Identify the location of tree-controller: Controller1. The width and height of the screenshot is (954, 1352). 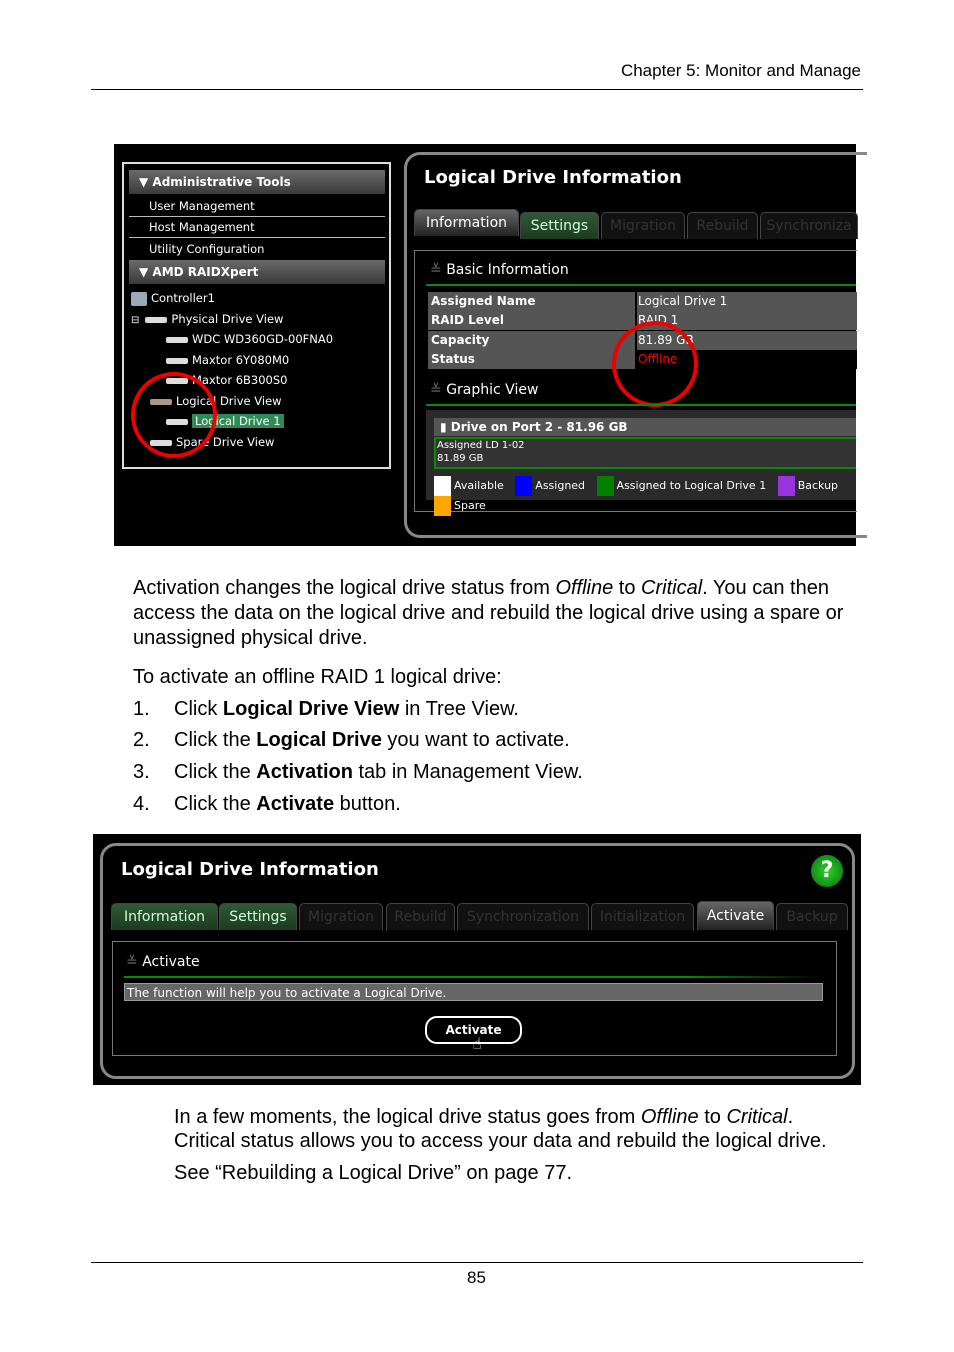
(173, 298).